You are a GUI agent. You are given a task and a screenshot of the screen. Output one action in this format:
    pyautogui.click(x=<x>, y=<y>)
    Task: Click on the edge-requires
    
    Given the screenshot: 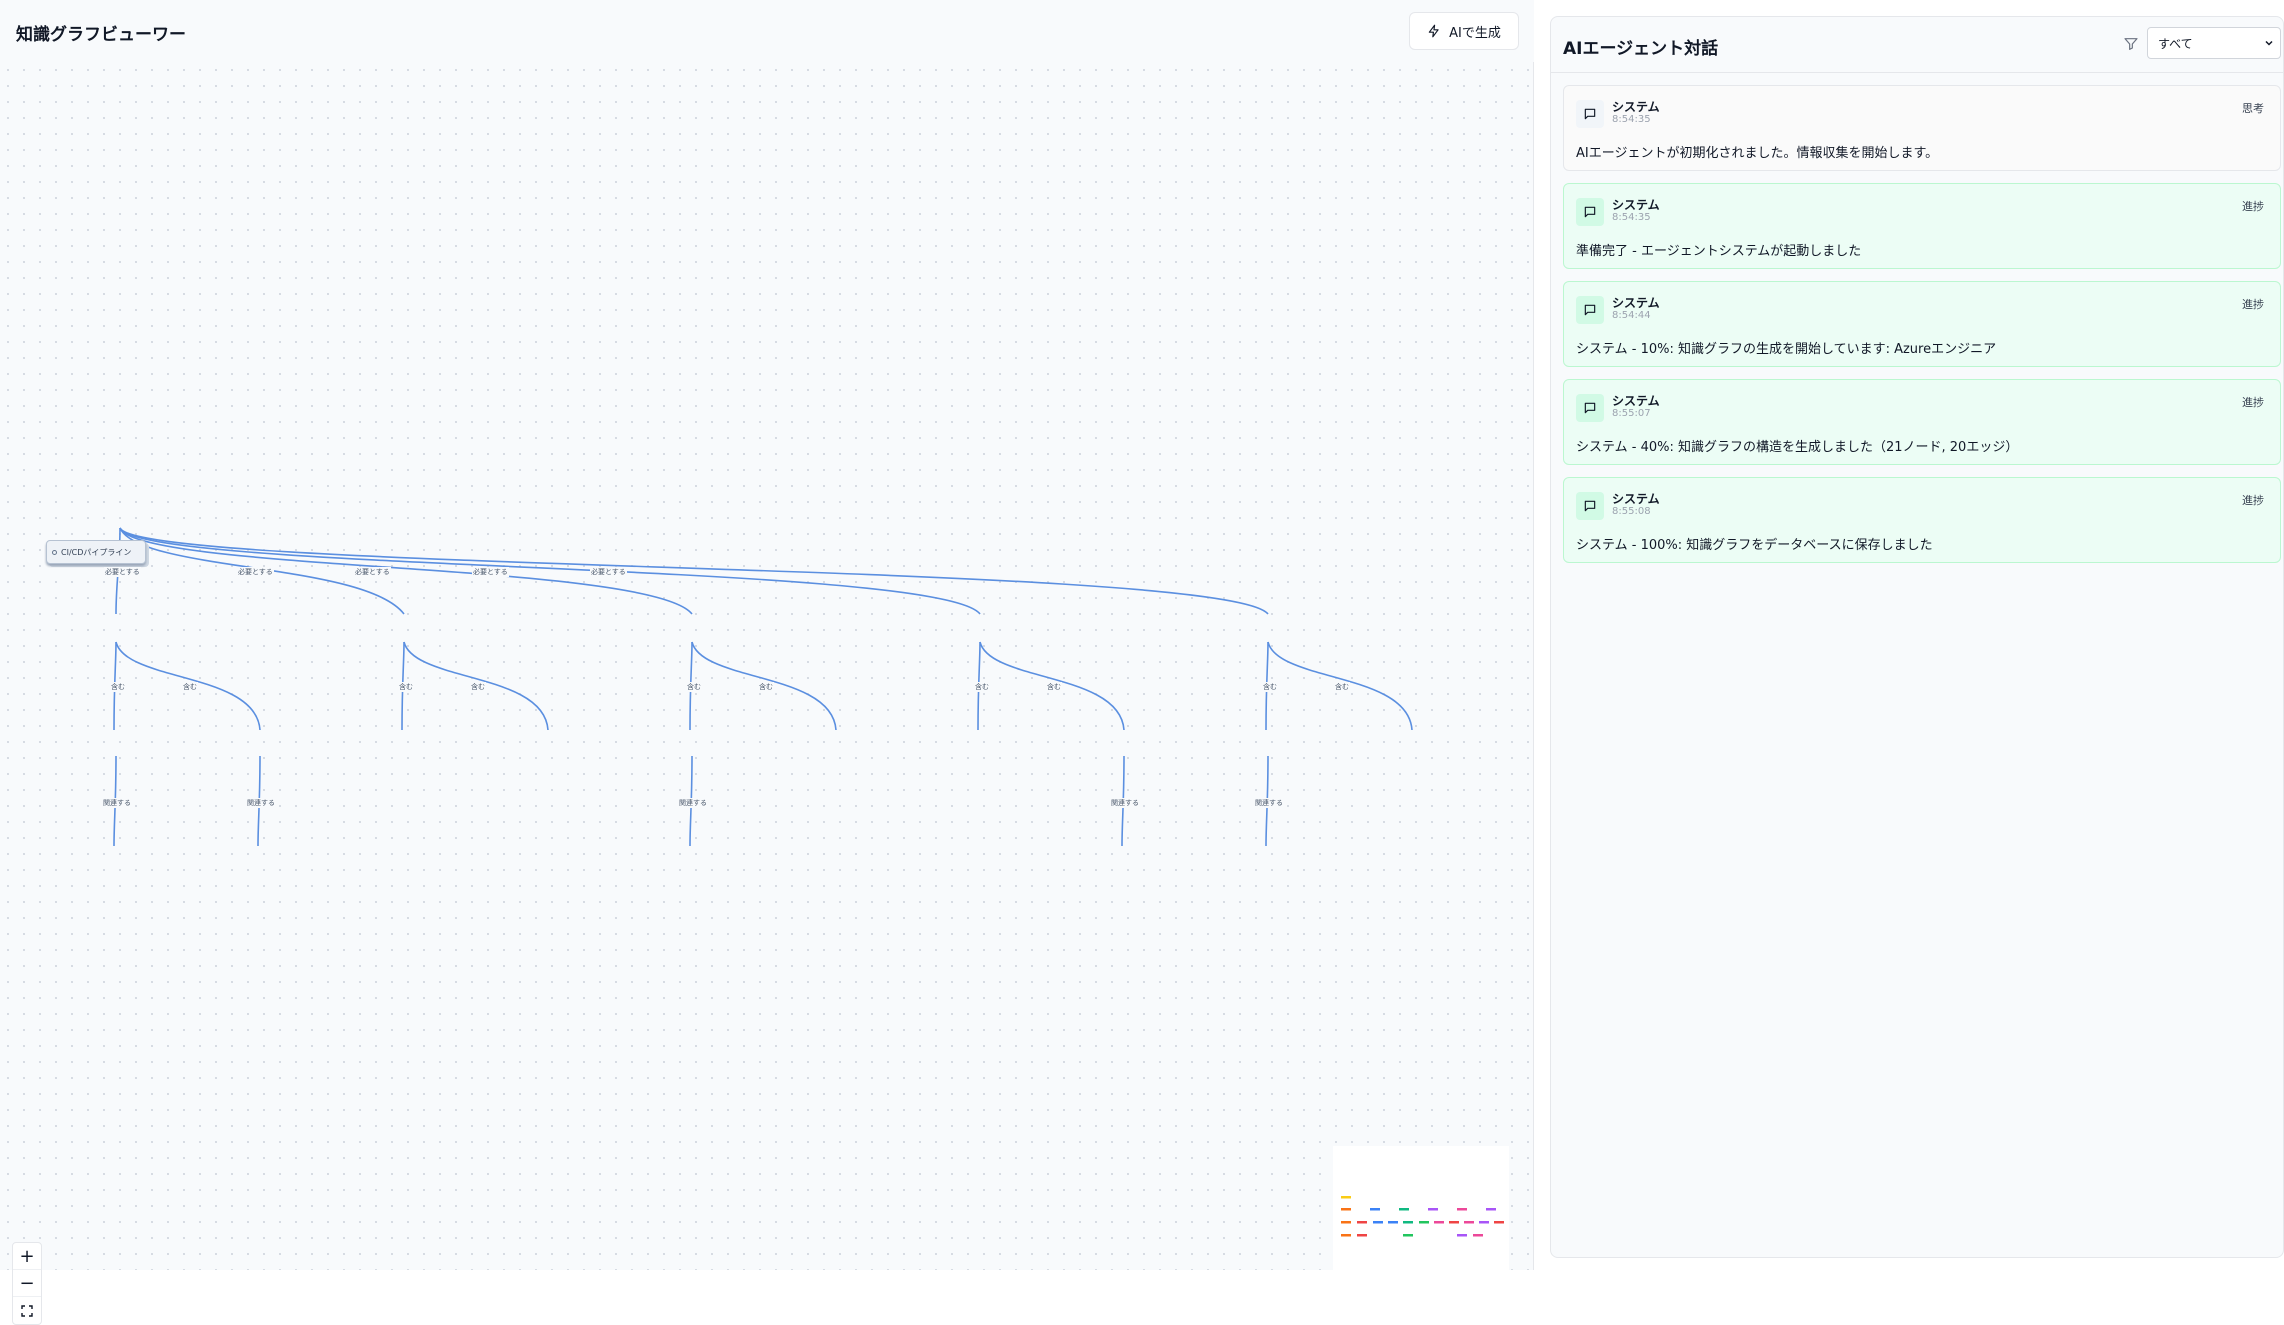 What is the action you would take?
    pyautogui.click(x=694, y=571)
    